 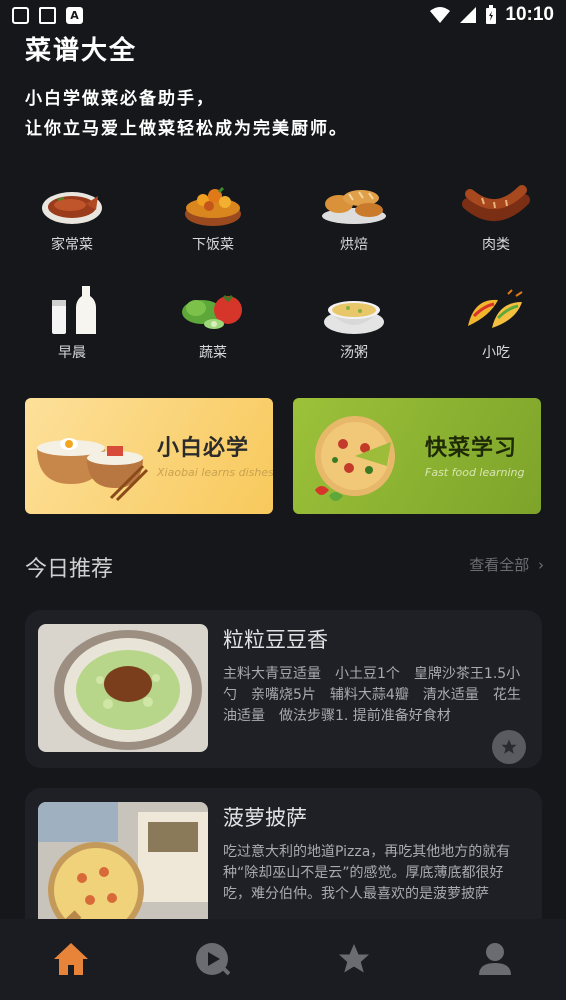 What do you see at coordinates (275, 640) in the screenshot?
I see `recipe-title: 粒粒豆豆香` at bounding box center [275, 640].